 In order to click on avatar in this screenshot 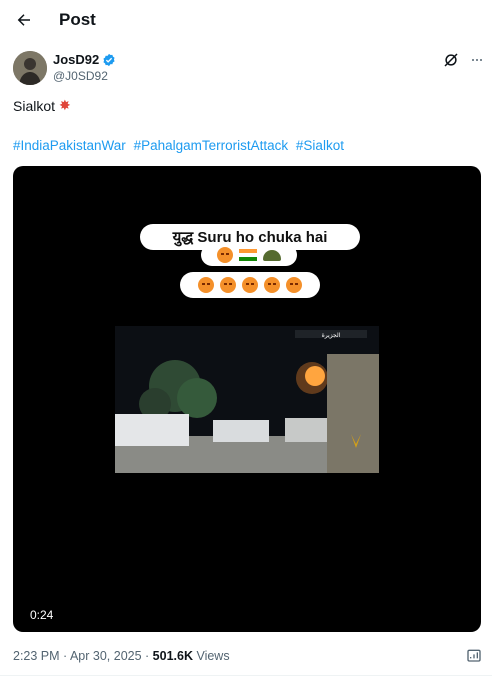, I will do `click(30, 68)`.